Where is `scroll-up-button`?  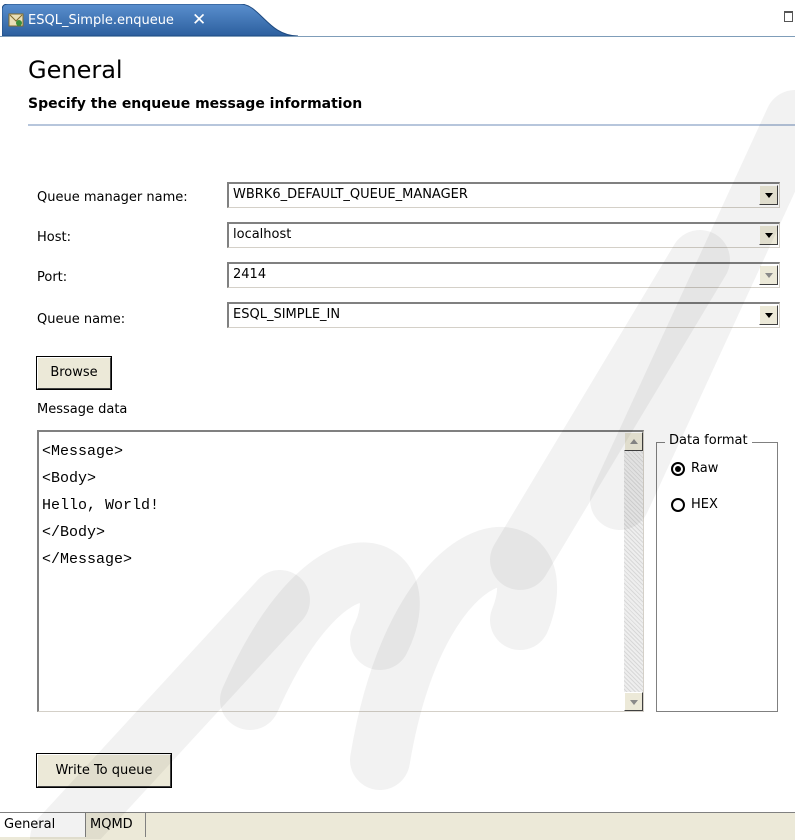 scroll-up-button is located at coordinates (633, 441).